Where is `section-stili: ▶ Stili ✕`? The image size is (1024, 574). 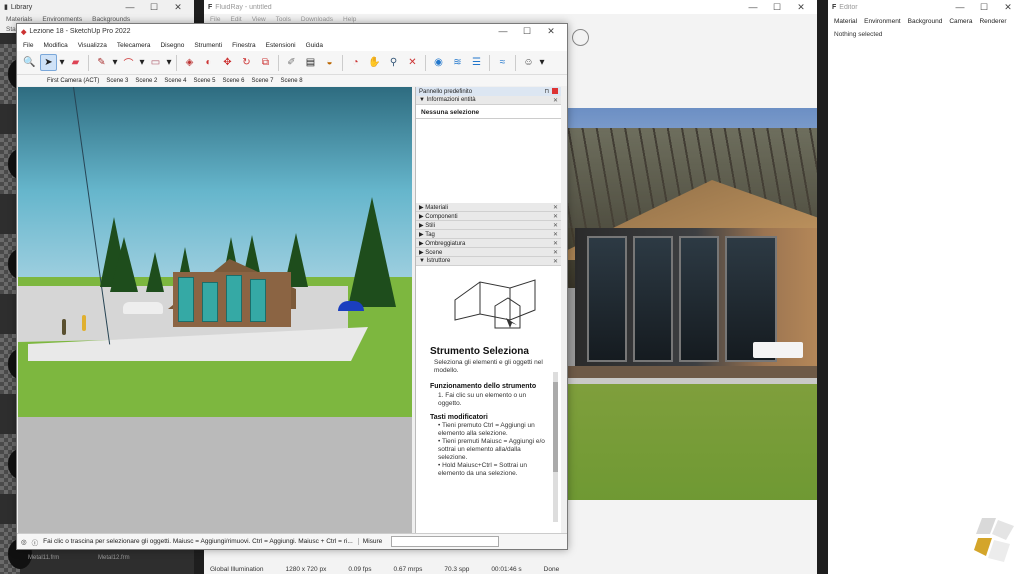 section-stili: ▶ Stili ✕ is located at coordinates (488, 225).